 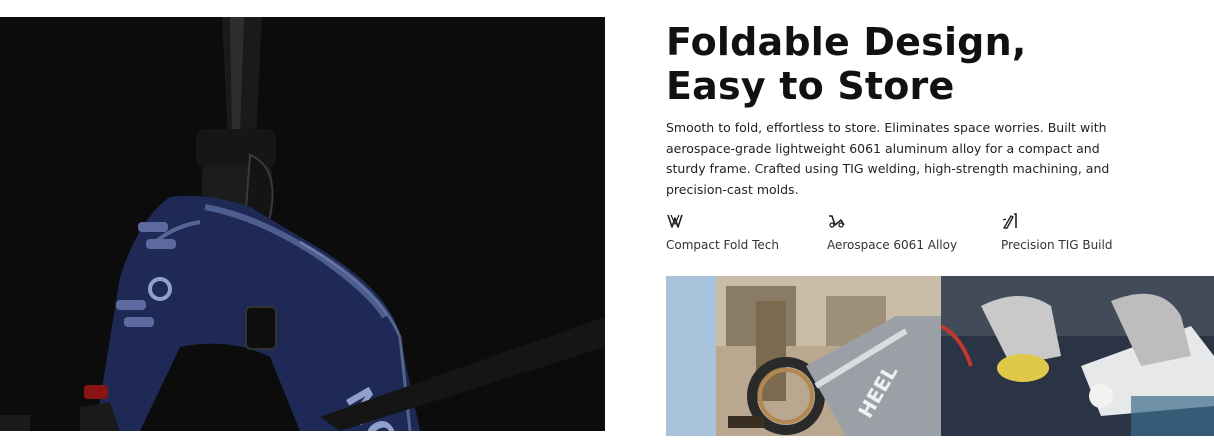 I want to click on feature-item-aerospace-alloy: Aerospace 6061 Alloy, so click(x=892, y=232).